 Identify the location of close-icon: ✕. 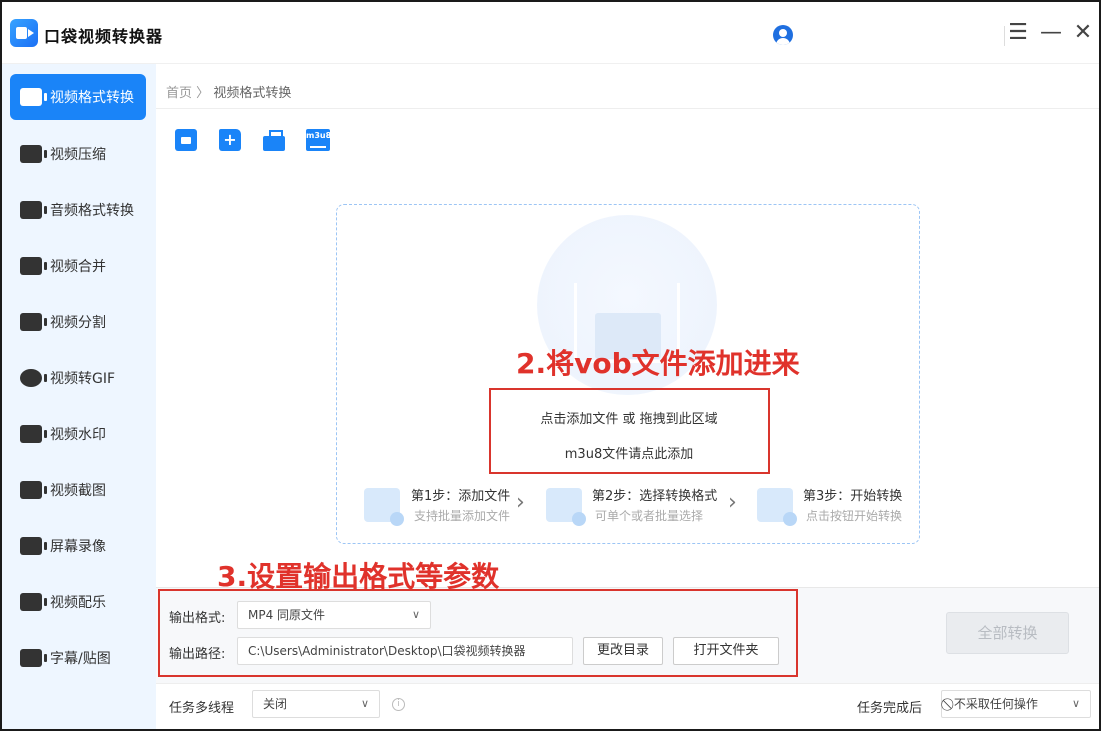
(1083, 33).